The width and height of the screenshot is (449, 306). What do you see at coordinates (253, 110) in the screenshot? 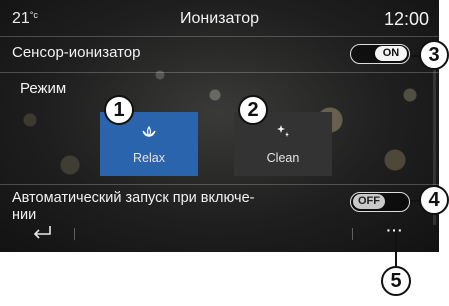
I see `callout-2: 2` at bounding box center [253, 110].